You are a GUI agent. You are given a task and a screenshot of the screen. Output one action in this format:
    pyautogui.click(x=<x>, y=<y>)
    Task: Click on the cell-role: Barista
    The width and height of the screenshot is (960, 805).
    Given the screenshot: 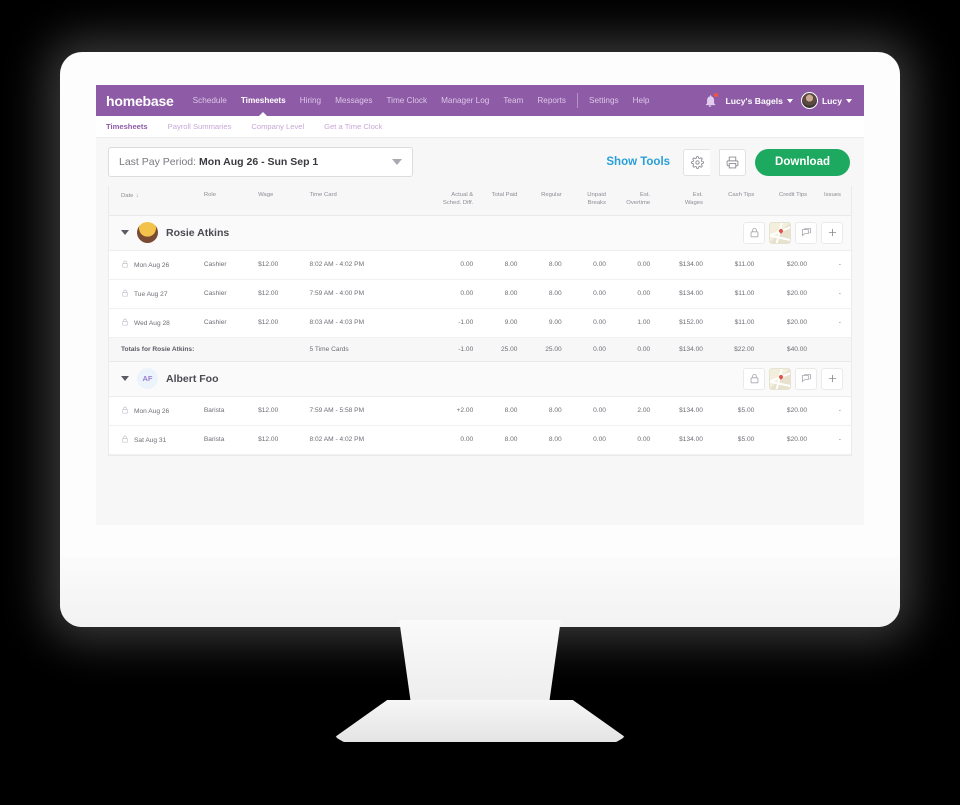 What is the action you would take?
    pyautogui.click(x=231, y=440)
    